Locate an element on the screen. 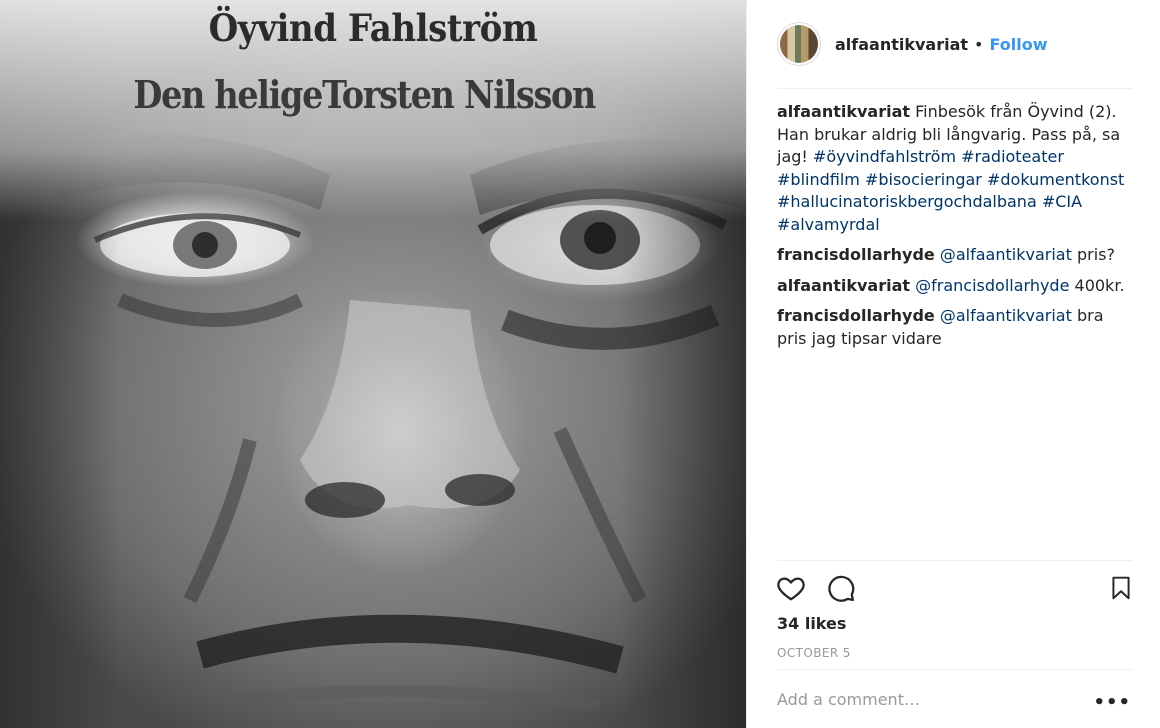  hashtag-link: #öyvindfahlström is located at coordinates (884, 156).